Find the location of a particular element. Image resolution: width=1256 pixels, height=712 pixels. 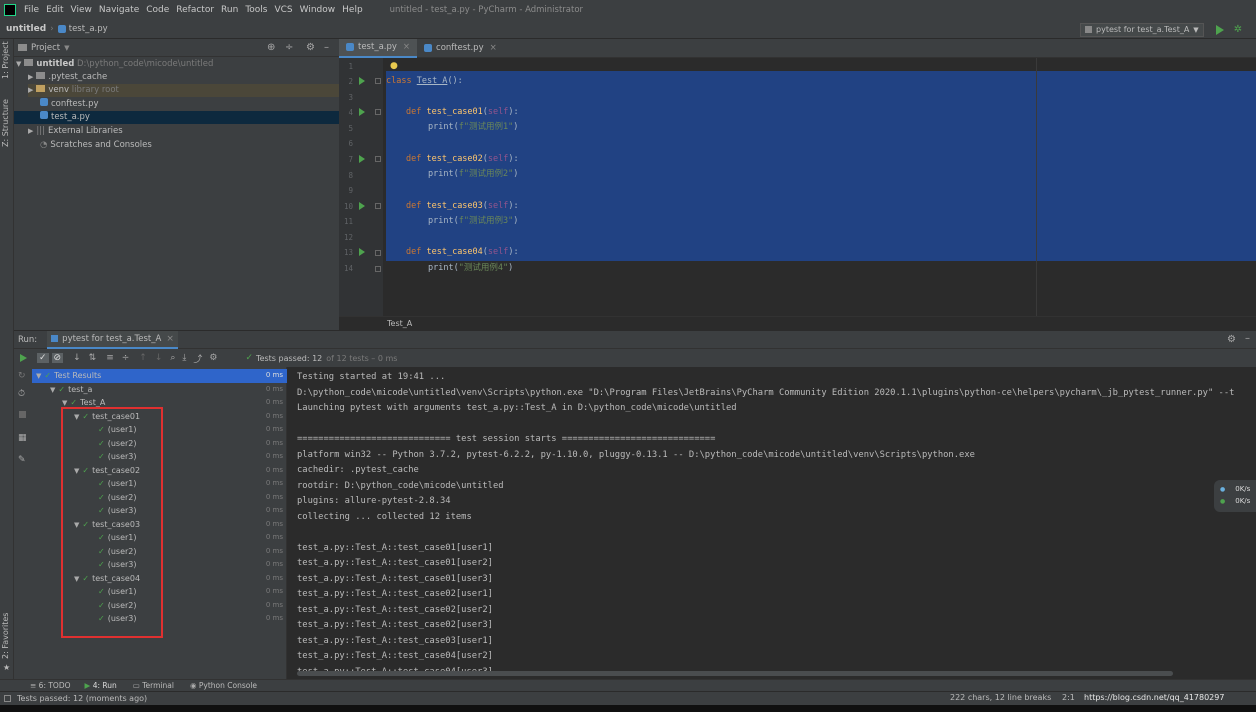

tree-item-label: test_a.py is located at coordinates (70, 117).